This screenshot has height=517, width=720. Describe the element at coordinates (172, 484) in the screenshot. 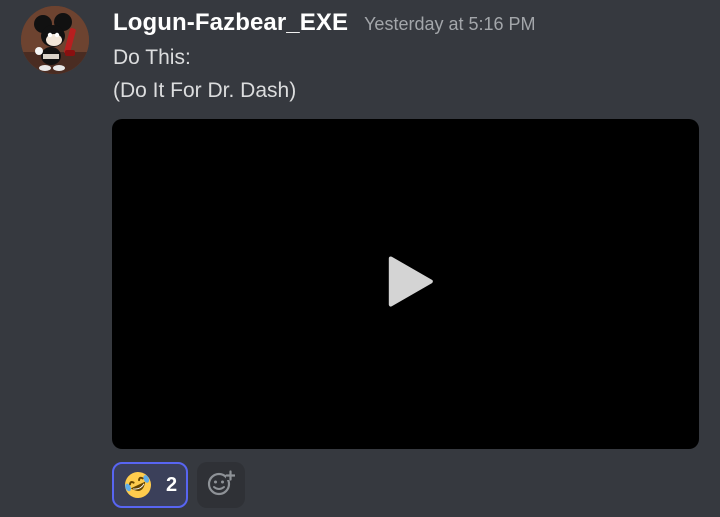

I see `reaction-count: 2` at that location.